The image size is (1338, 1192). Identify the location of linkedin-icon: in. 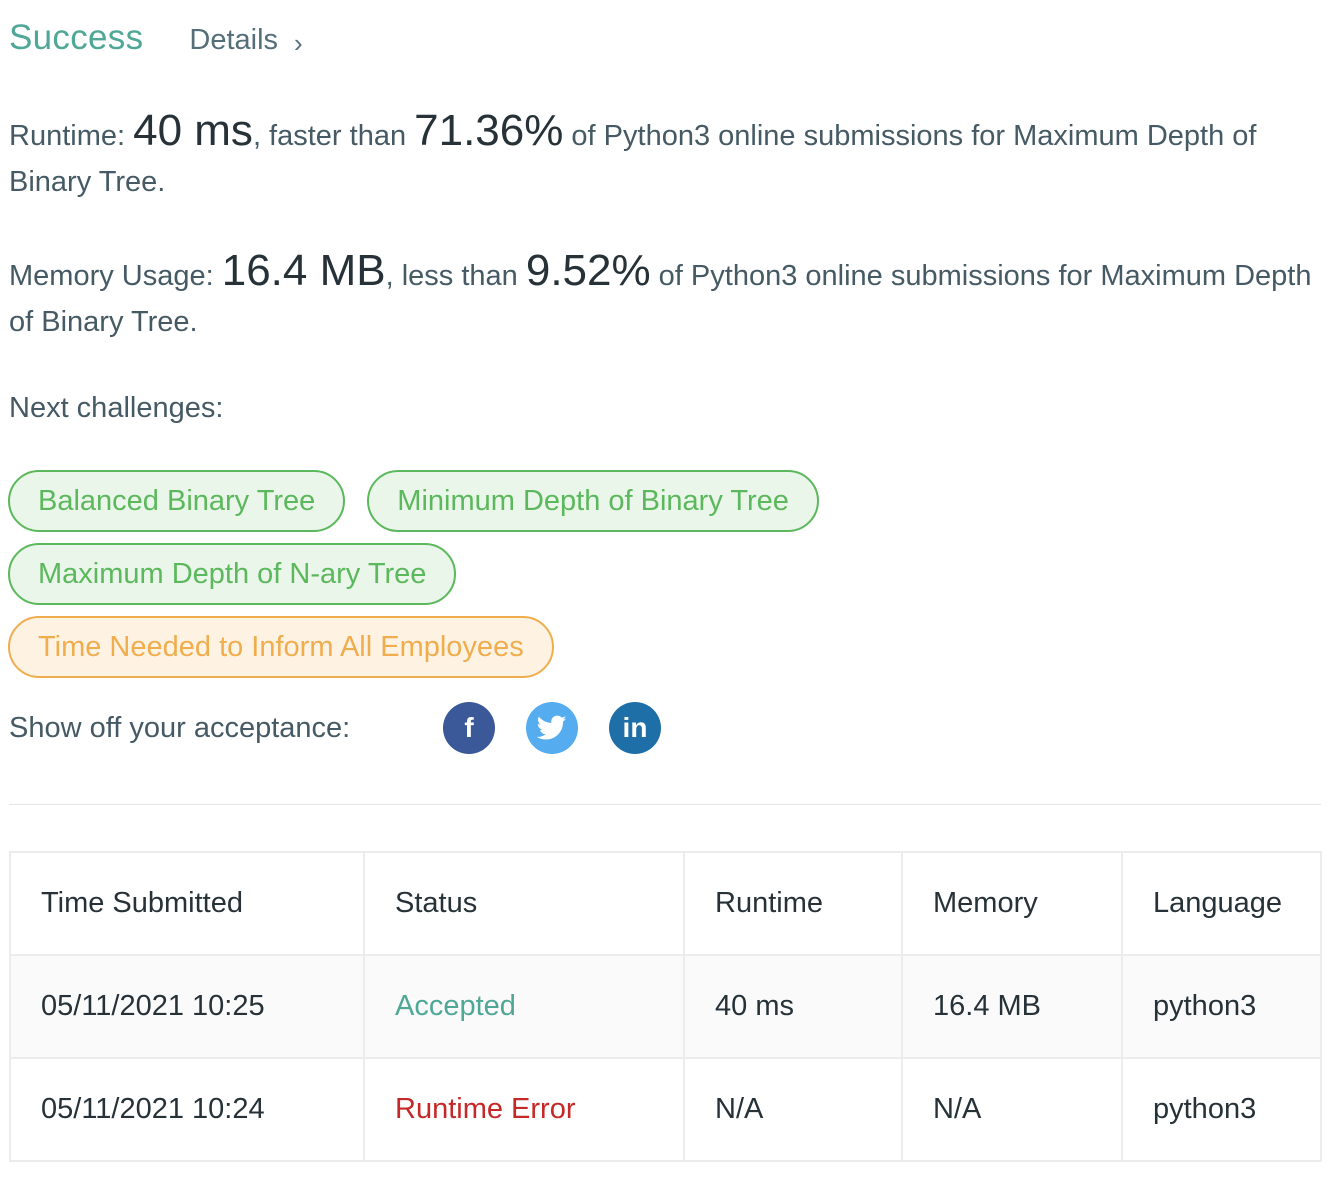
(635, 727).